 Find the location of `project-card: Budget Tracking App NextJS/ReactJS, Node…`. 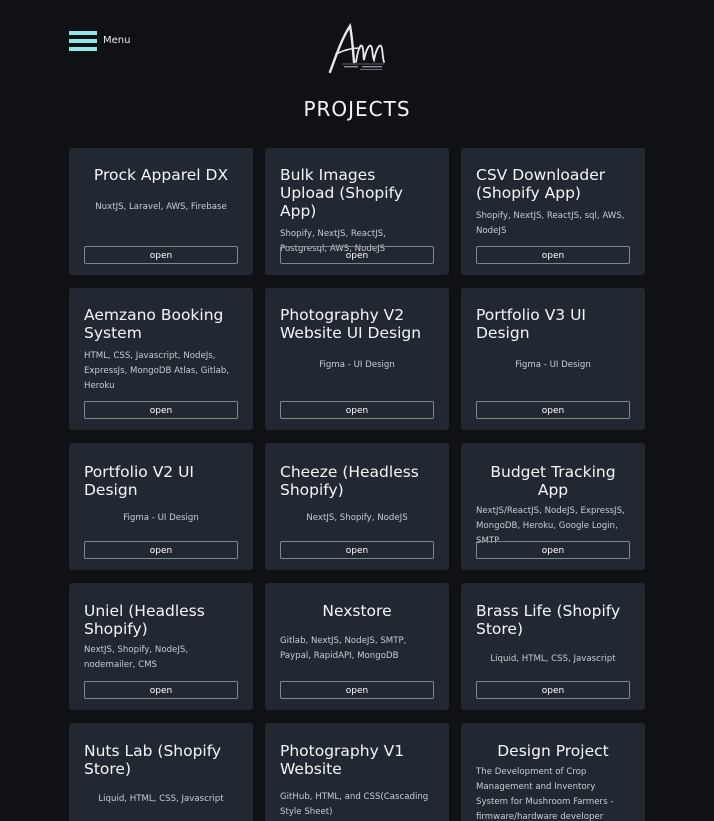

project-card: Budget Tracking App NextJS/ReactJS, Node… is located at coordinates (553, 506).